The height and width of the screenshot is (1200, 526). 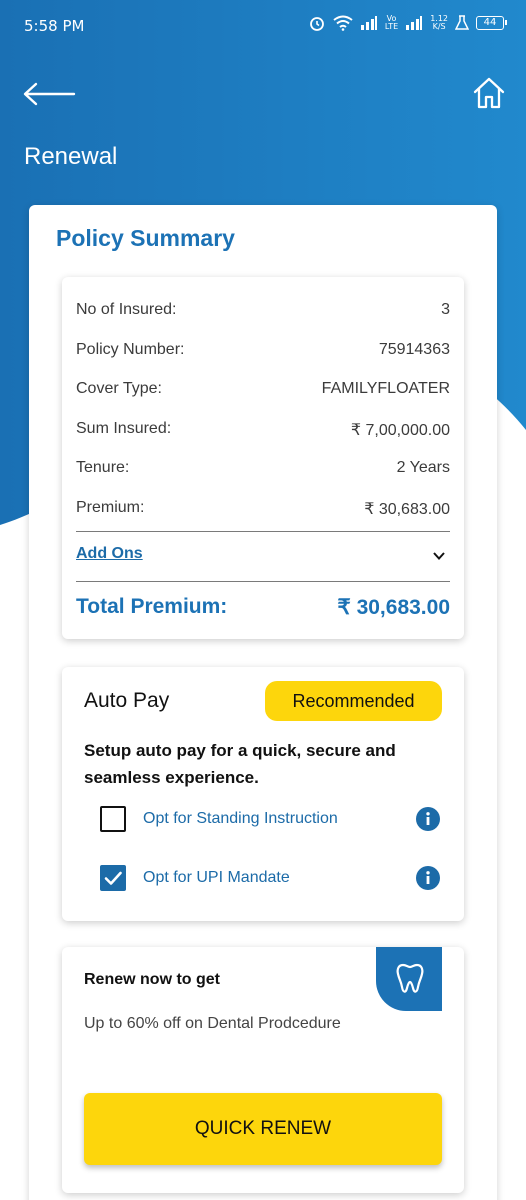 I want to click on recommended-badge: Recommended, so click(x=353, y=701).